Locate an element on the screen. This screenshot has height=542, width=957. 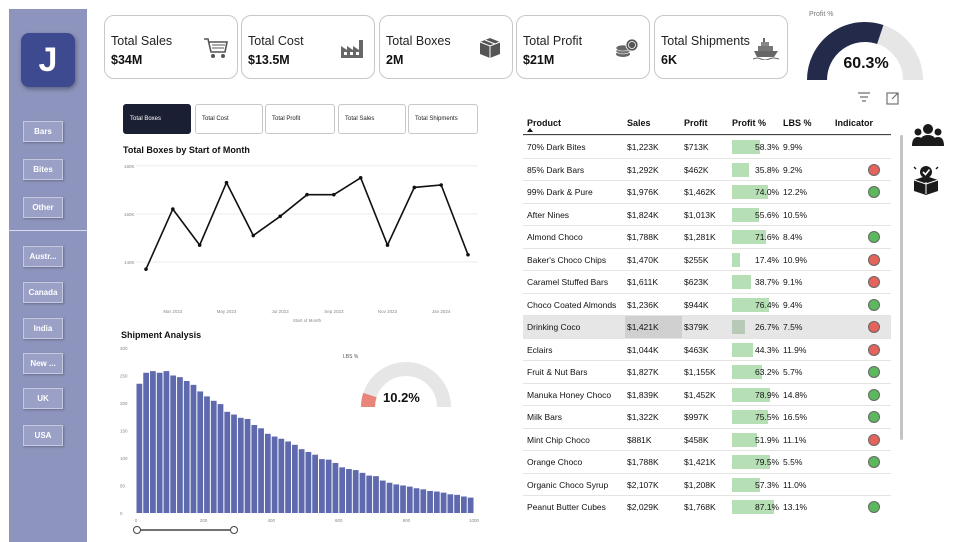
tab-total-boxes: Total Boxes is located at coordinates (157, 119).